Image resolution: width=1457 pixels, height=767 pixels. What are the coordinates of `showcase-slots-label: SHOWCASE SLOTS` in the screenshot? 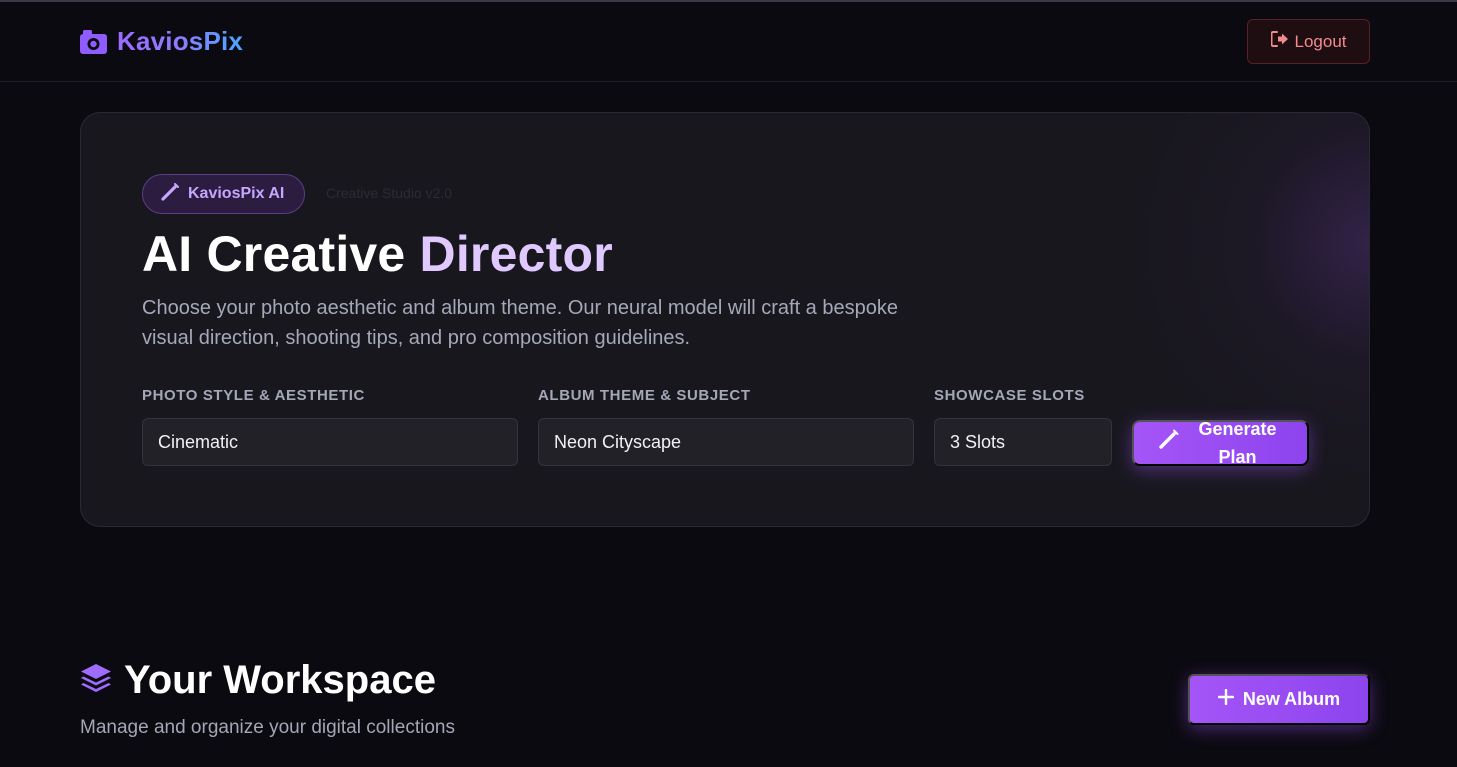 It's located at (1009, 395).